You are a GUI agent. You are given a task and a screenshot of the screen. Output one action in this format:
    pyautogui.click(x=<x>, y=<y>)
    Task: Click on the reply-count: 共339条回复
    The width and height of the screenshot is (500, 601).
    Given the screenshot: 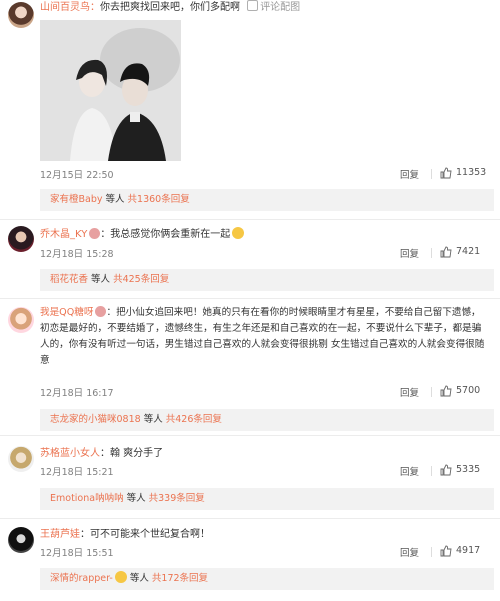 What is the action you would take?
    pyautogui.click(x=177, y=498)
    